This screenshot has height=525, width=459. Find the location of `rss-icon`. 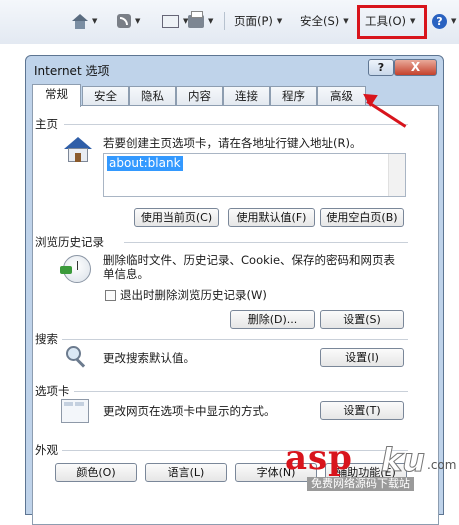

rss-icon is located at coordinates (124, 21).